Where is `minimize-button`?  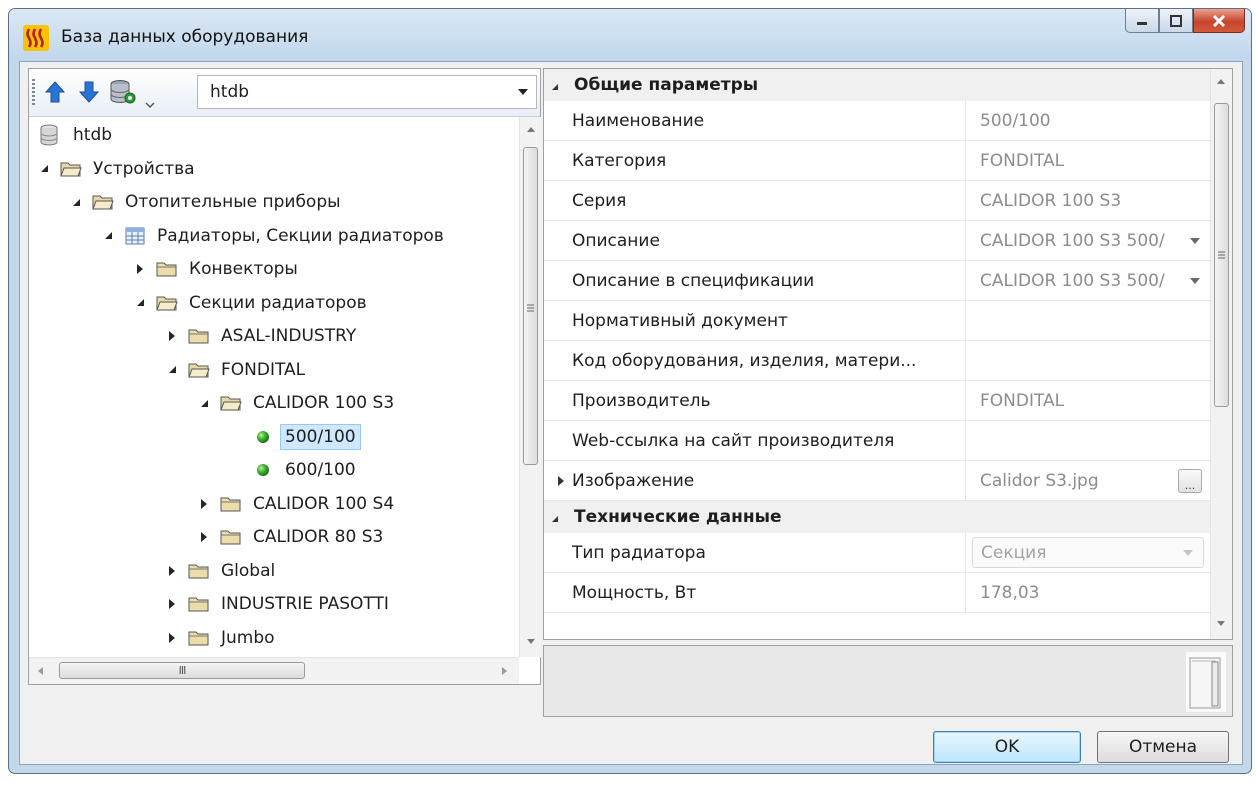
minimize-button is located at coordinates (1142, 21).